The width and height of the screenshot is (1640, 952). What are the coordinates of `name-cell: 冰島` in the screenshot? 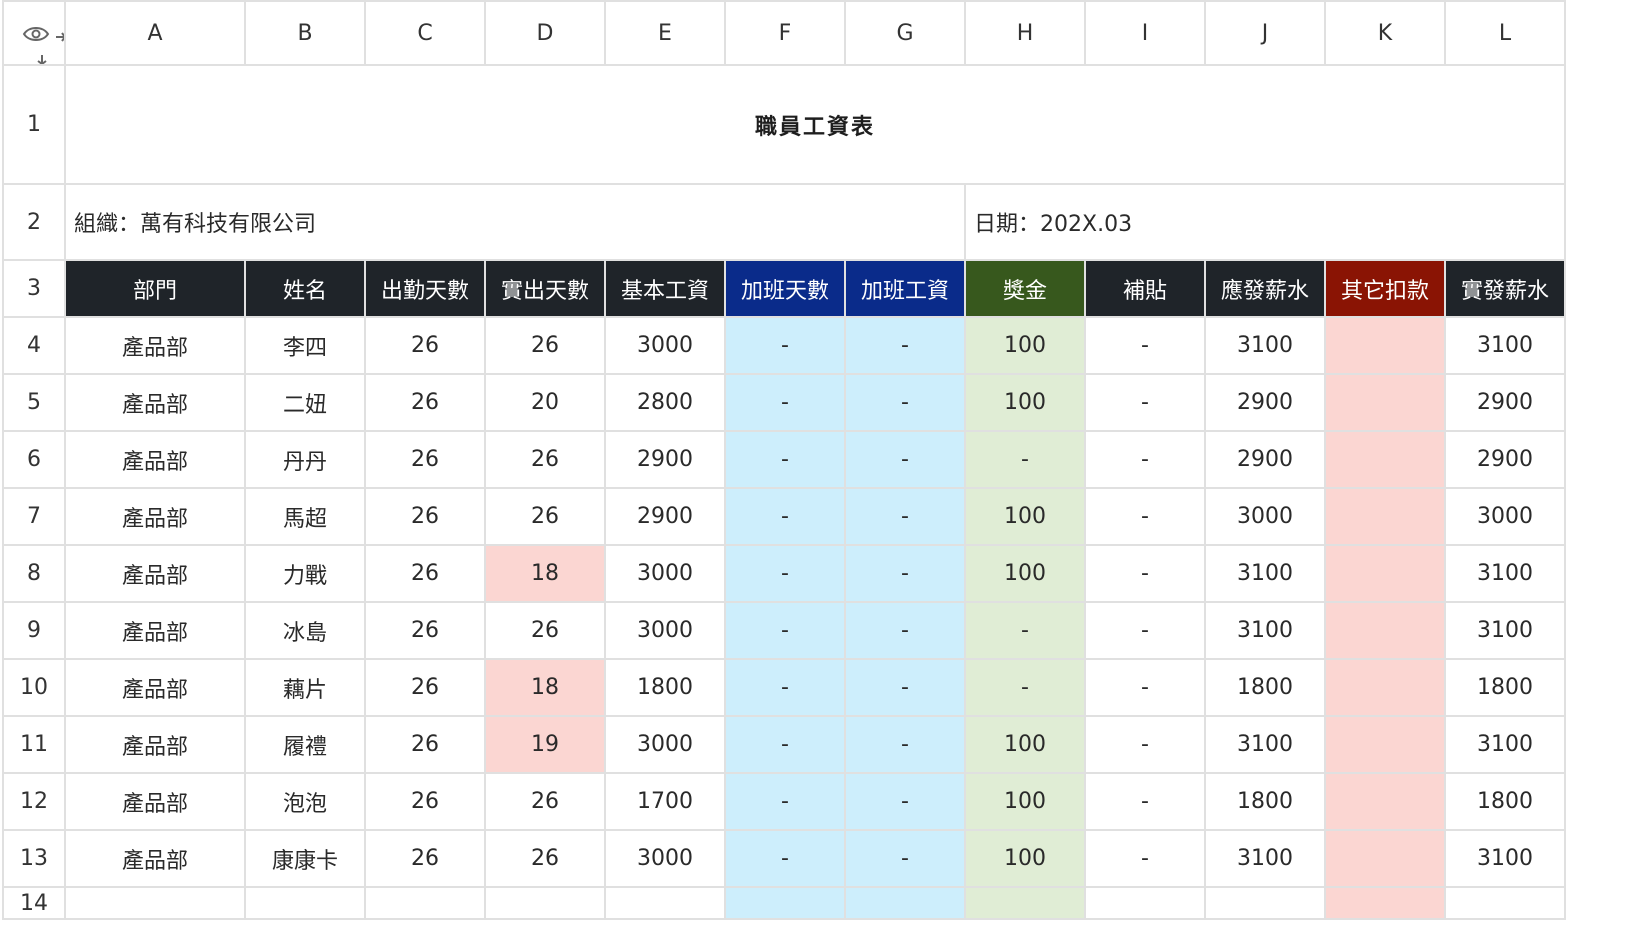 It's located at (305, 630).